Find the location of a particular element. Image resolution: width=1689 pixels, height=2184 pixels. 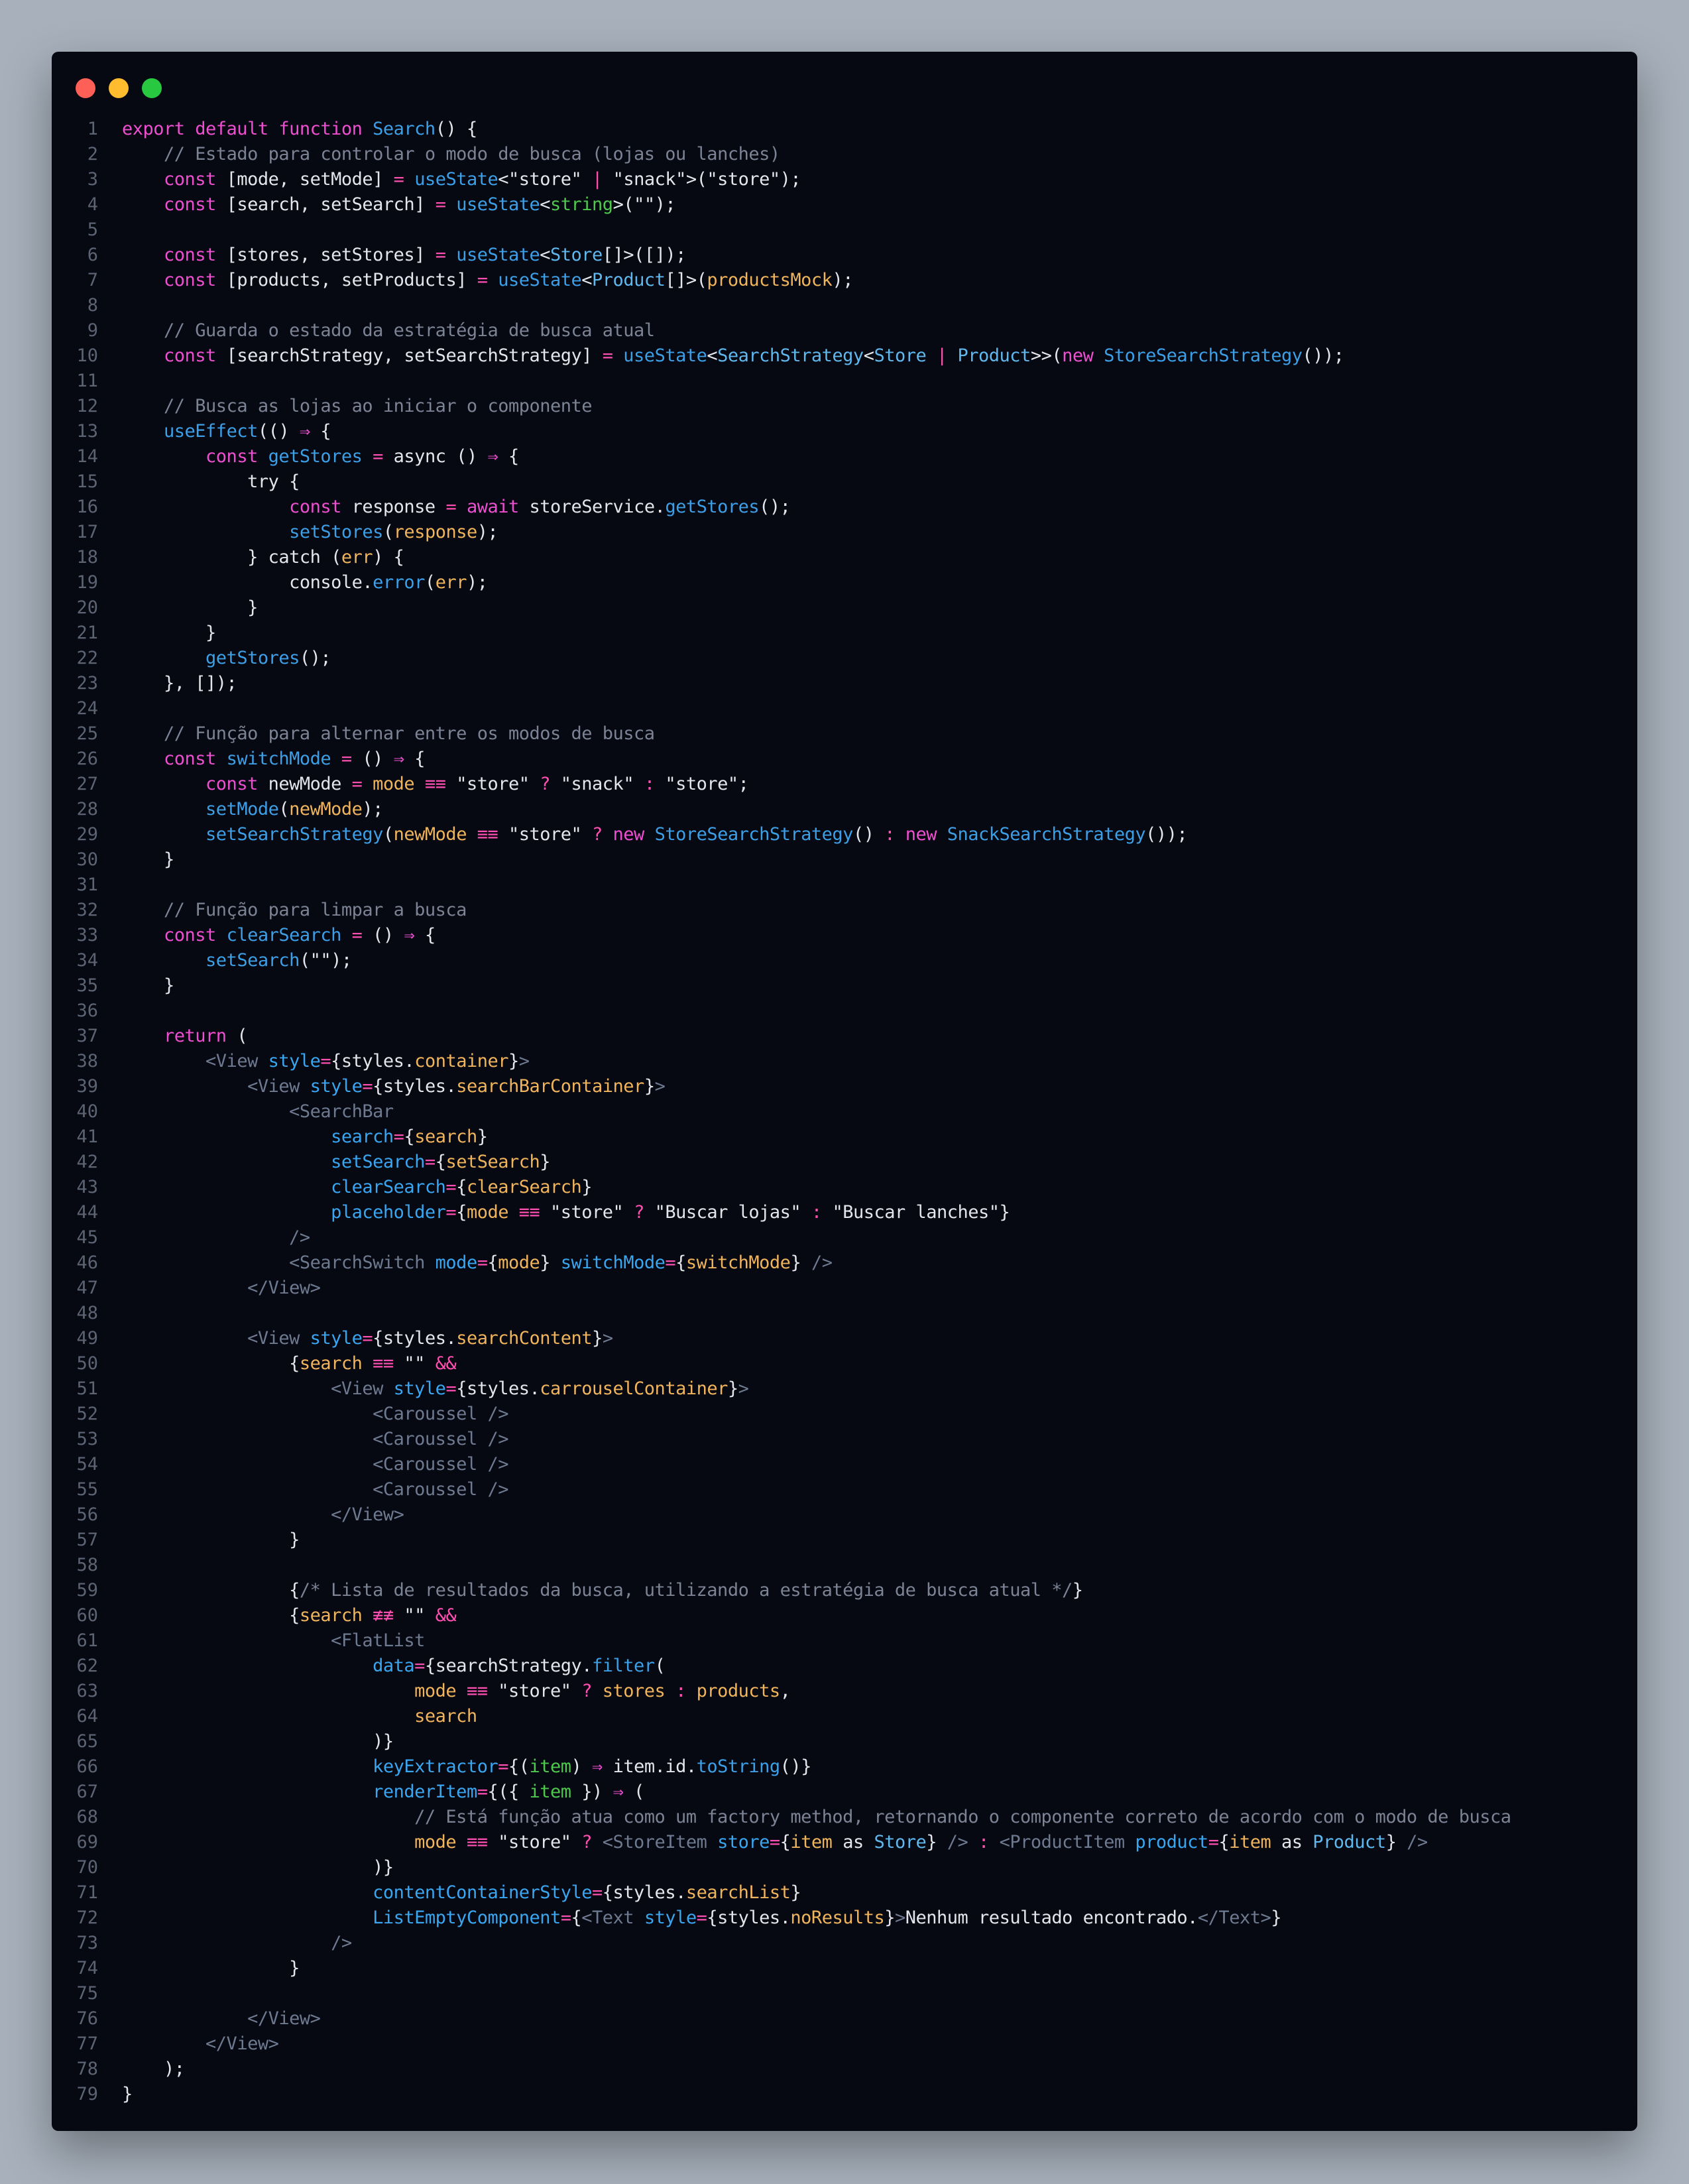

operator-token: | is located at coordinates (947, 355).